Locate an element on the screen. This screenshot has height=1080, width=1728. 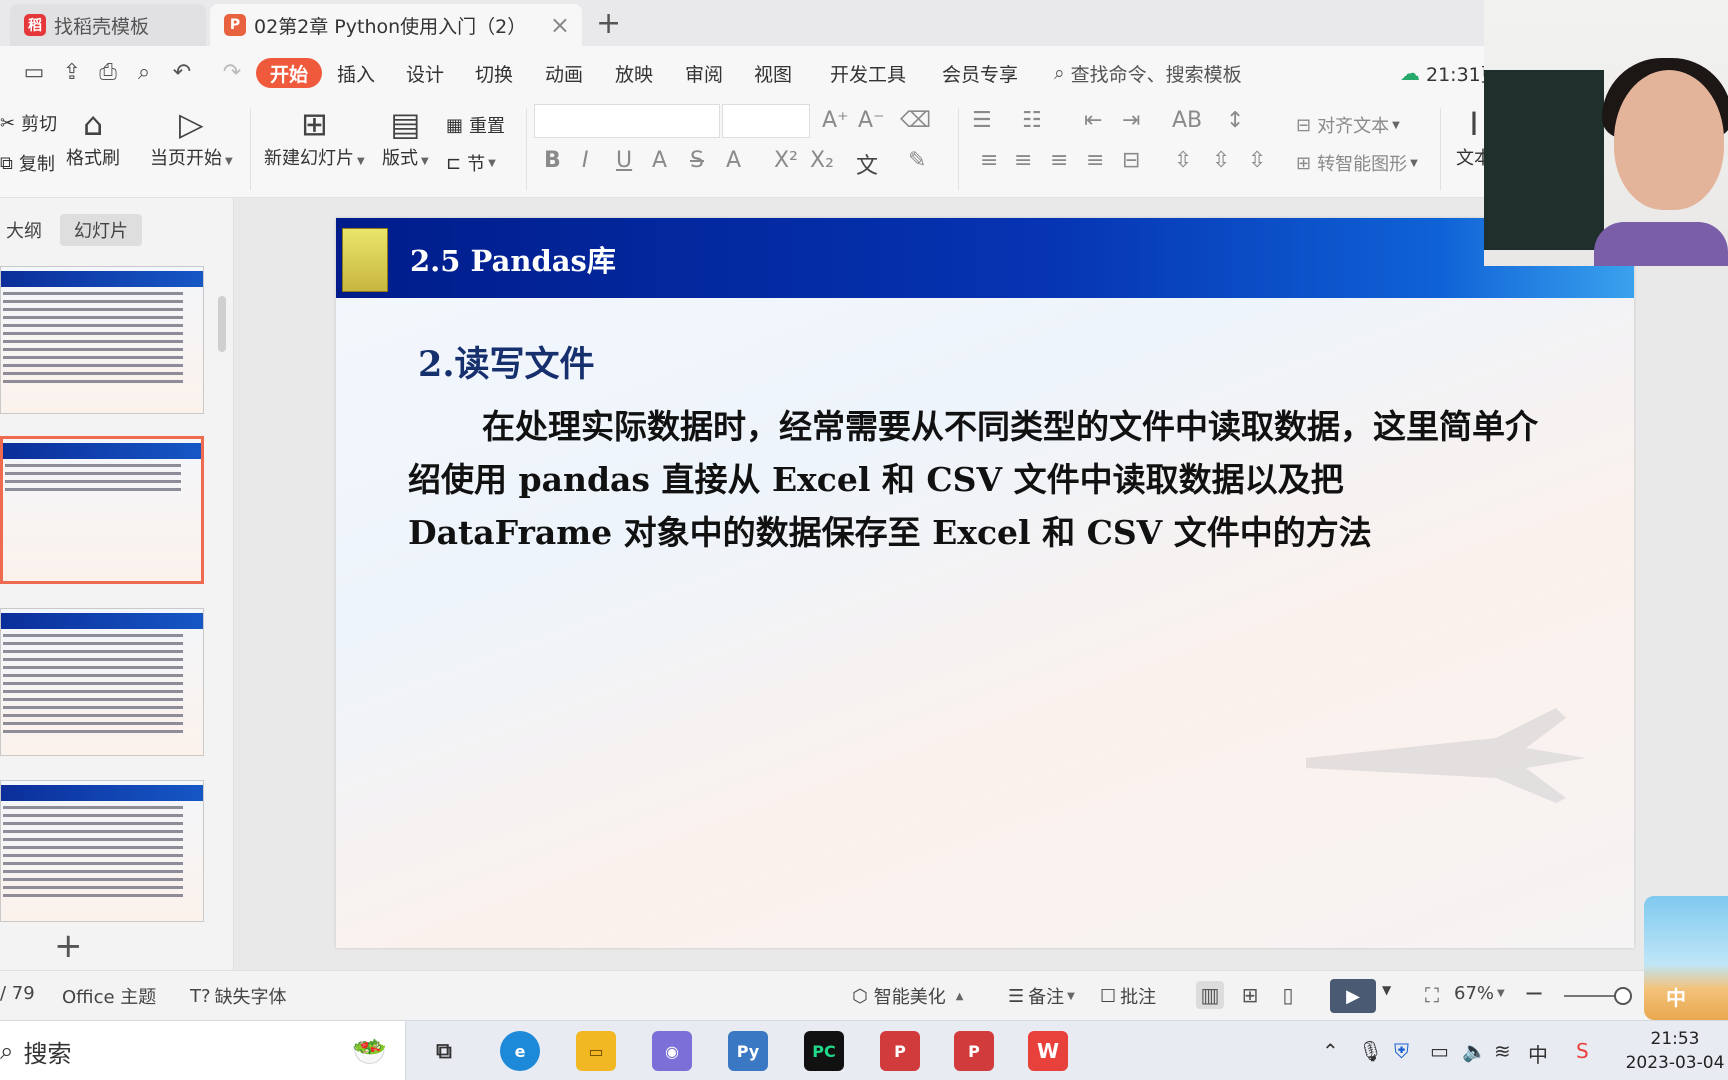
cut-button: ✂ 剪切 is located at coordinates (28, 123).